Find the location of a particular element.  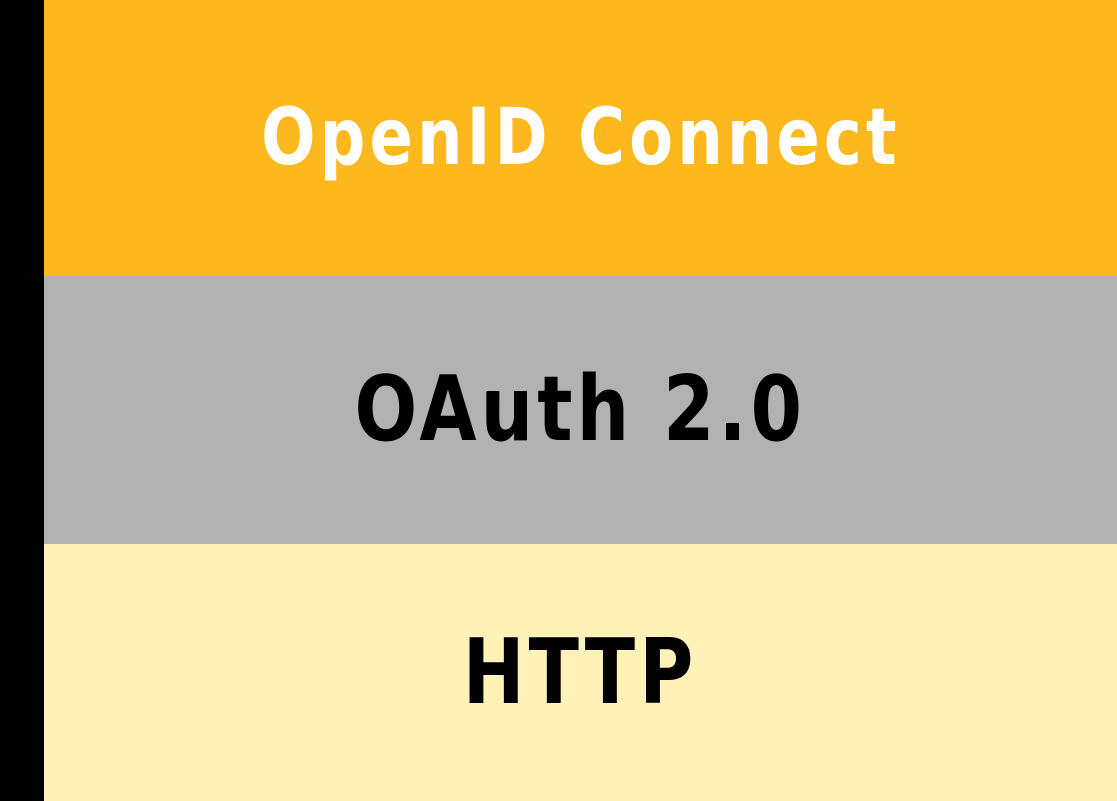

layer-label-http: HTTP is located at coordinates (580, 672).